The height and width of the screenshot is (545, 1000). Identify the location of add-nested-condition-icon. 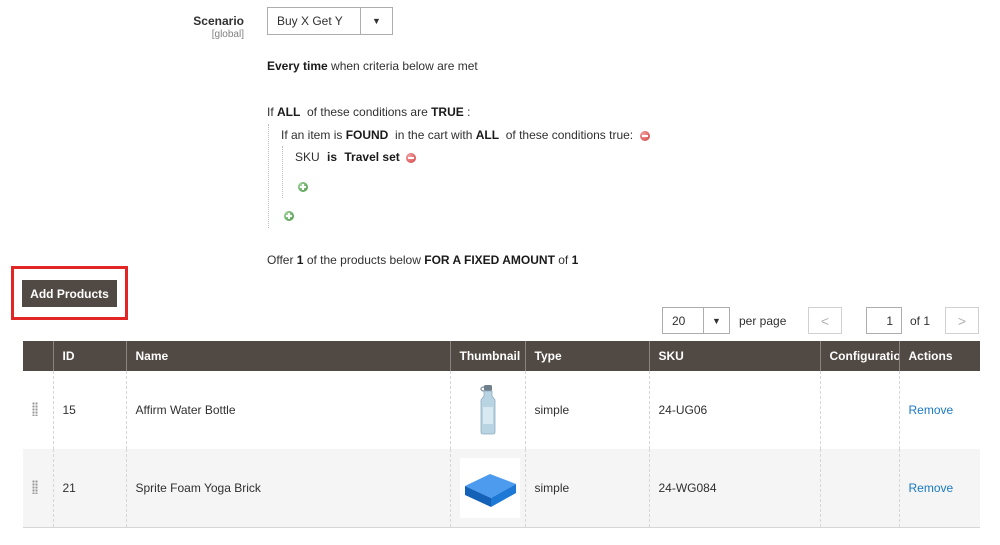
(303, 187).